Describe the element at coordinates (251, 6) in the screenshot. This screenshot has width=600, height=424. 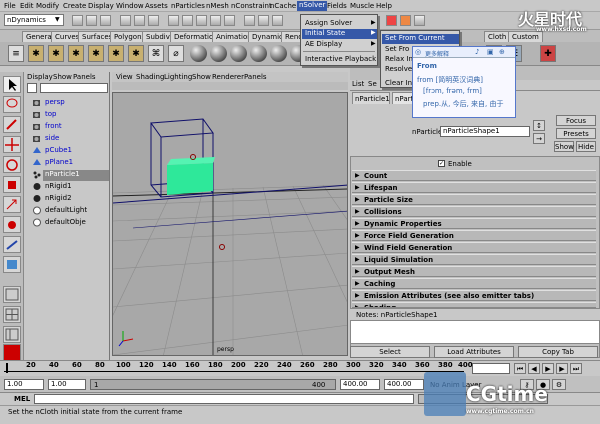
I see `menu-nconstraint: nConstraint` at that location.